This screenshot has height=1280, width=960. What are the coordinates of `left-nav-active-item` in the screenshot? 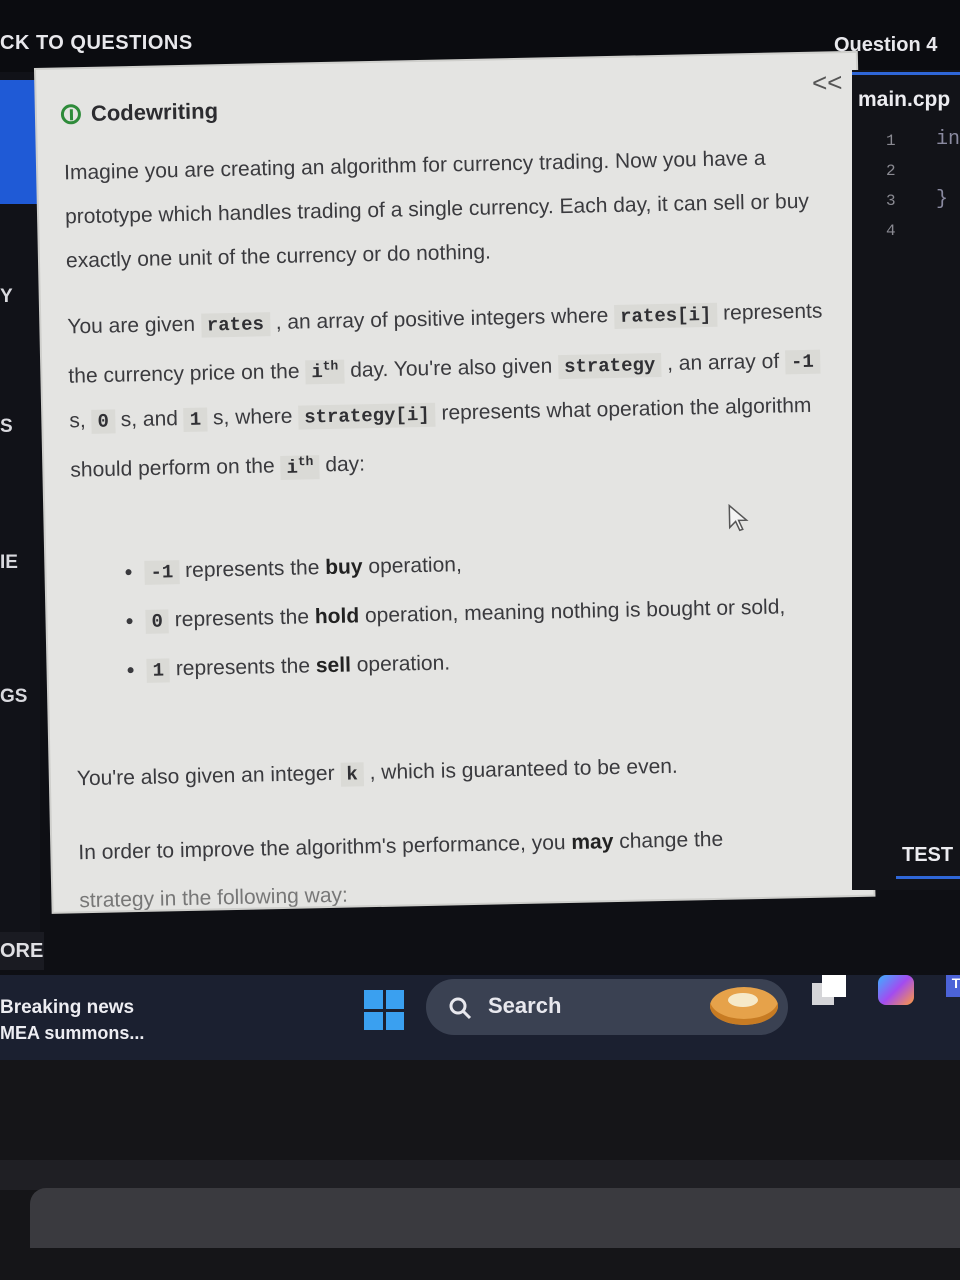 It's located at (19, 142).